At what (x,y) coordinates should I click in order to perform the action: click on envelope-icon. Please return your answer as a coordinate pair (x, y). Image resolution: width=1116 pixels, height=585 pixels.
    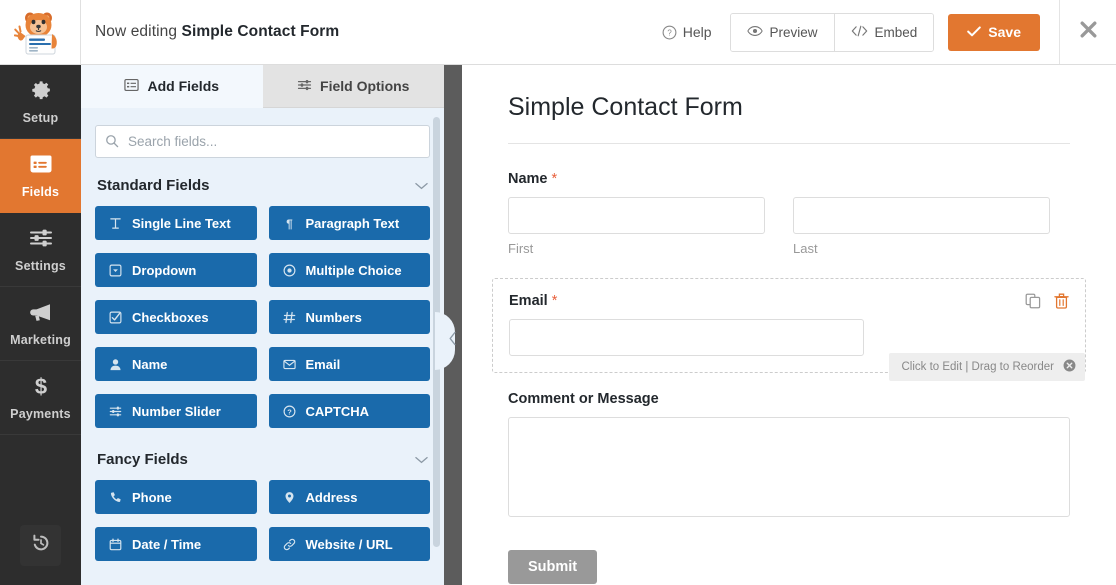
    Looking at the image, I should click on (289, 364).